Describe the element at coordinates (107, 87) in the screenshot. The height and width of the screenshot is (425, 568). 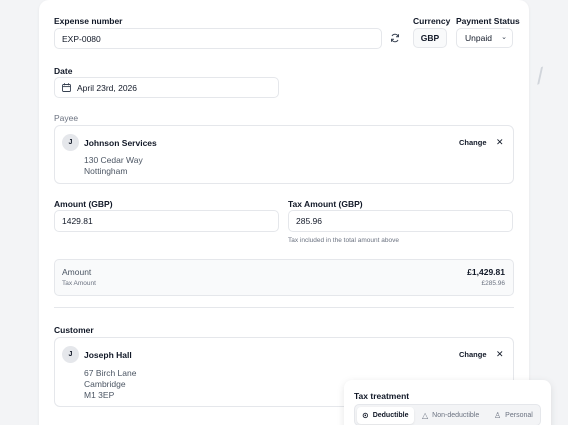
I see `date-value: April 23rd, 2026` at that location.